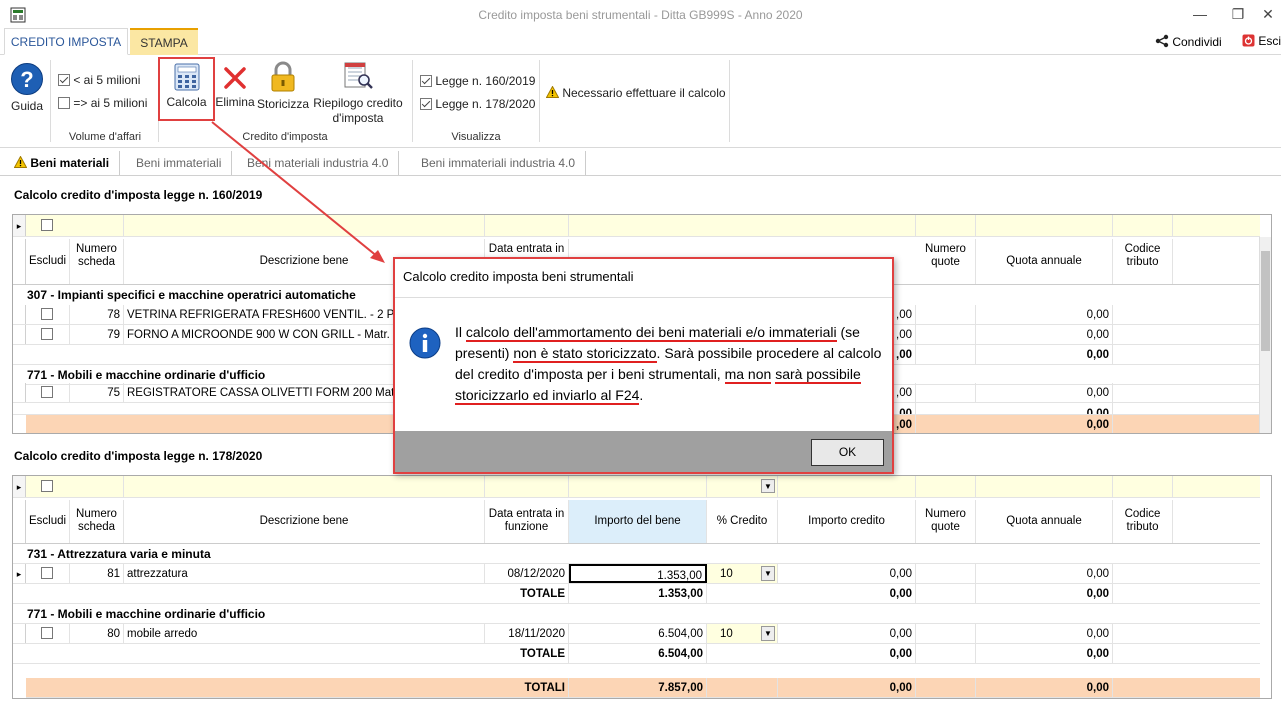 This screenshot has height=707, width=1281. What do you see at coordinates (768, 486) in the screenshot?
I see `filter-dropdown: ▼` at bounding box center [768, 486].